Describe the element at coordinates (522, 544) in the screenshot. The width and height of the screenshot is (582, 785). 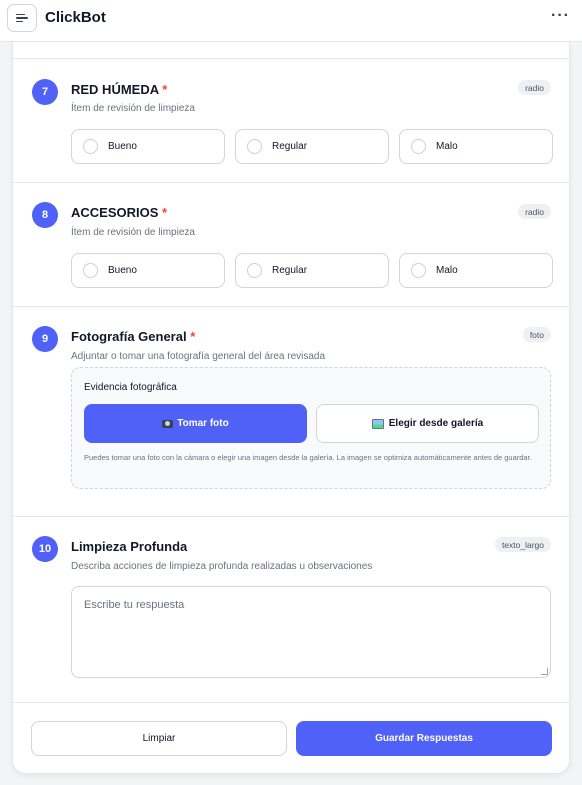
I see `type-badge: texto_largo` at that location.